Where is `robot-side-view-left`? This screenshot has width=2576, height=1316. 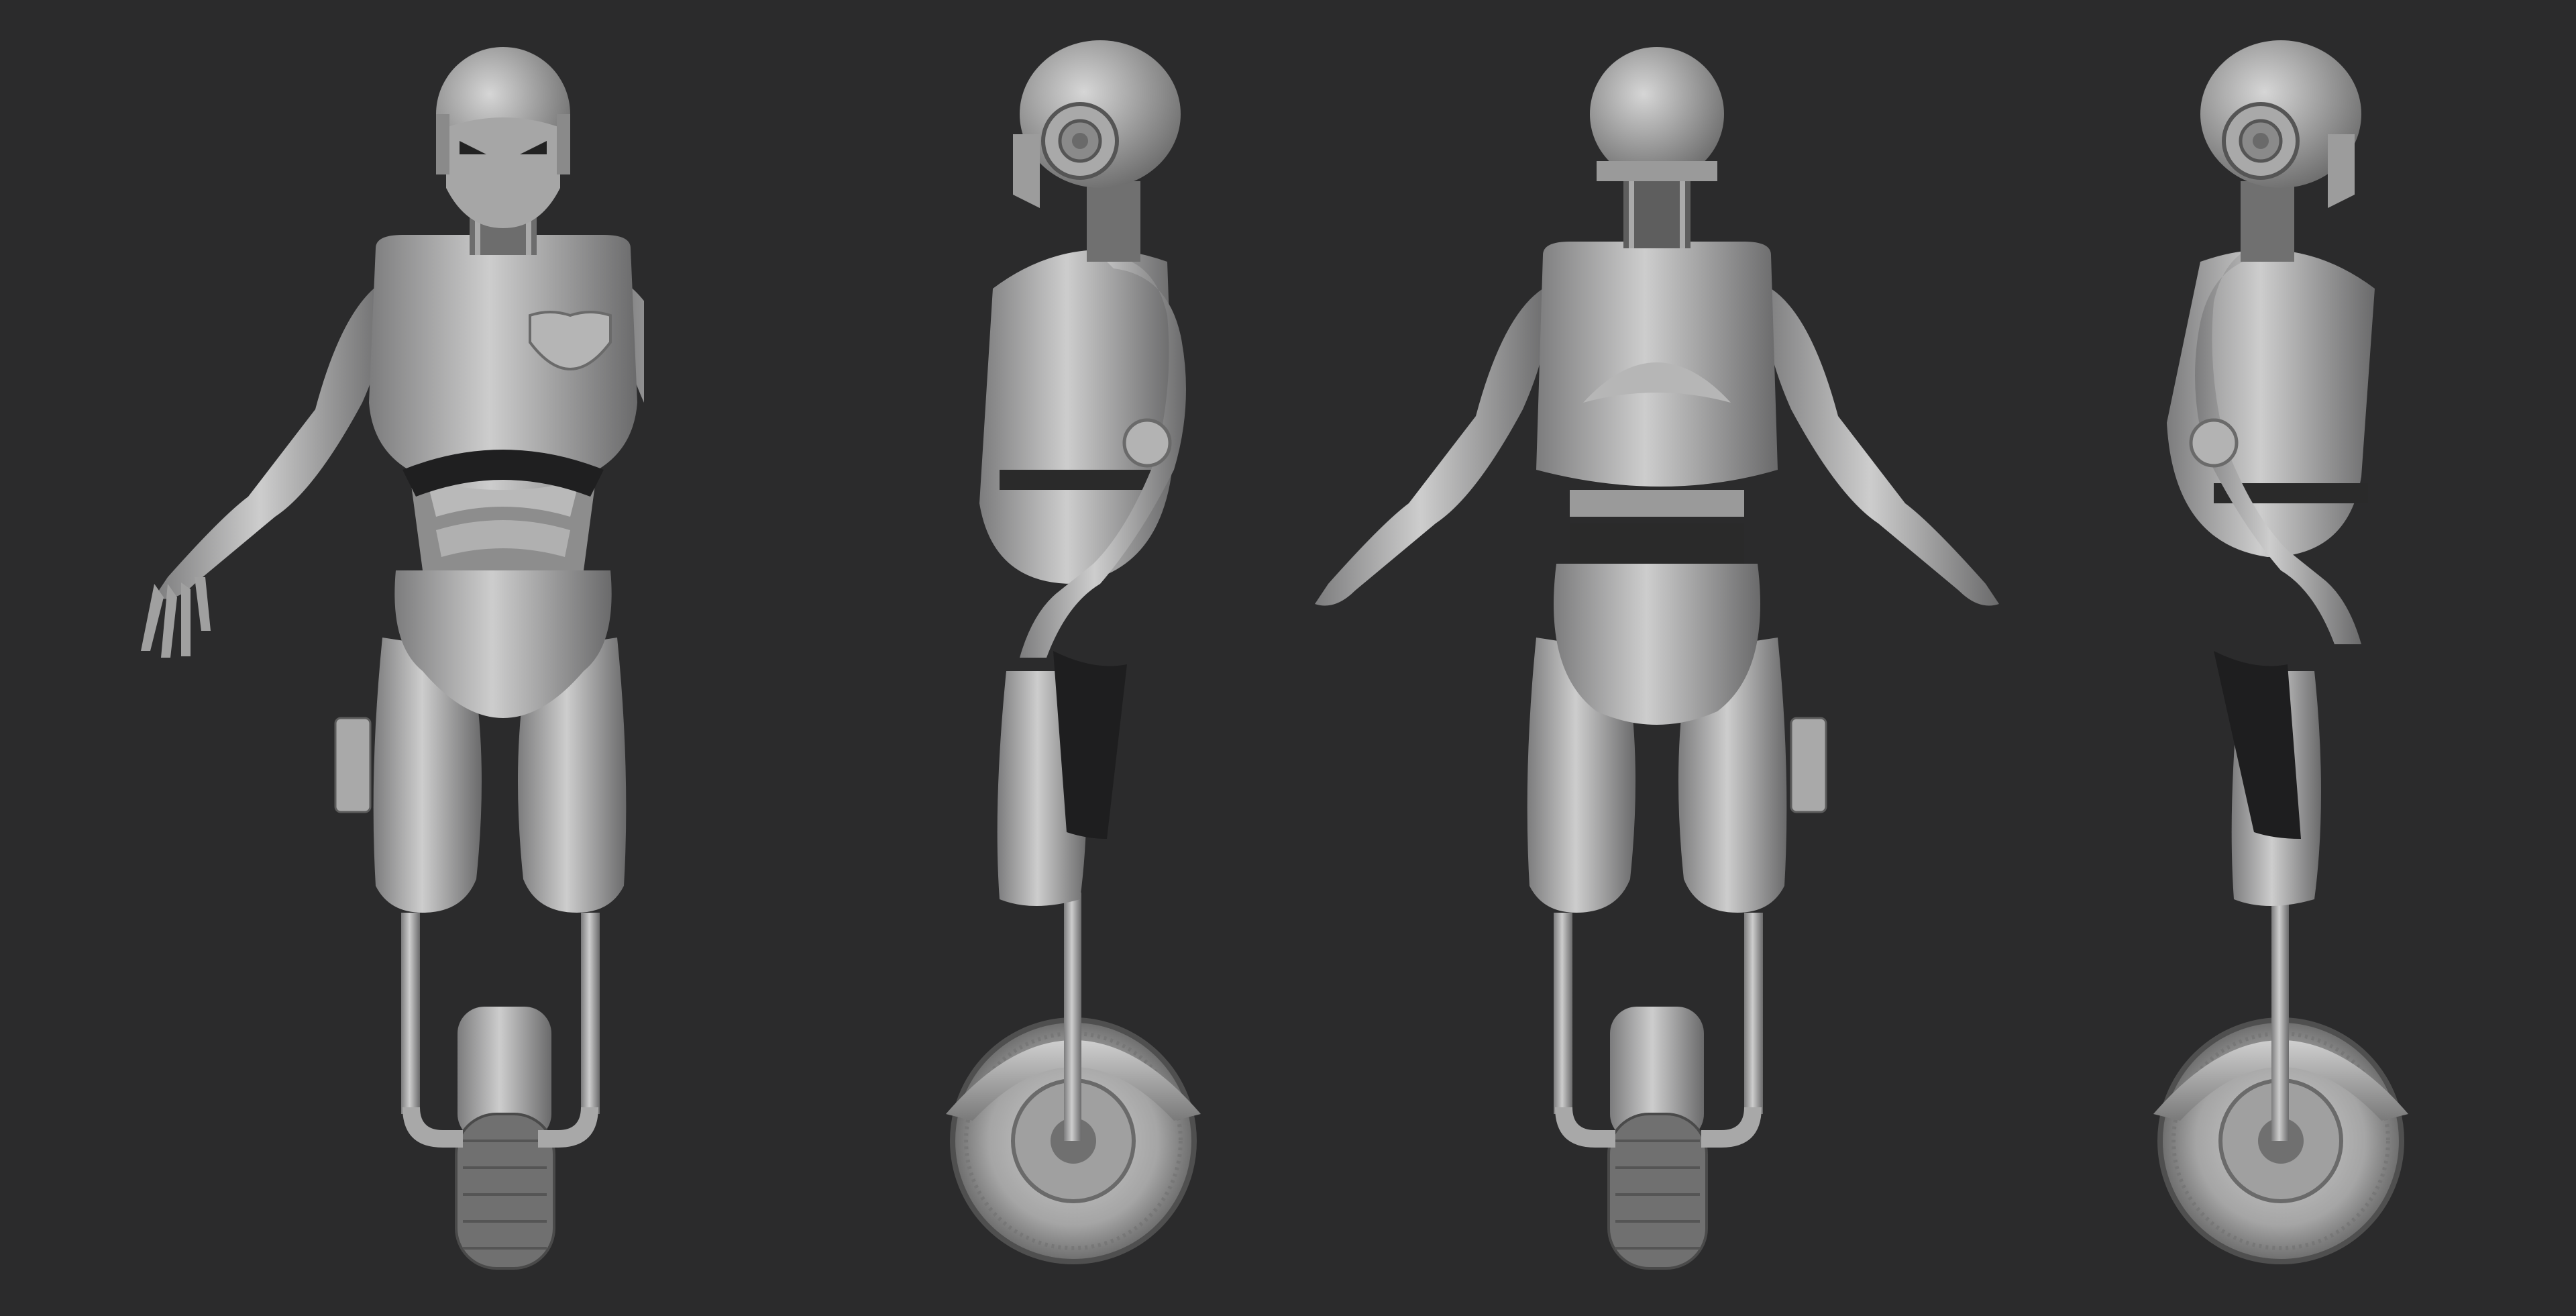 robot-side-view-left is located at coordinates (1087, 658).